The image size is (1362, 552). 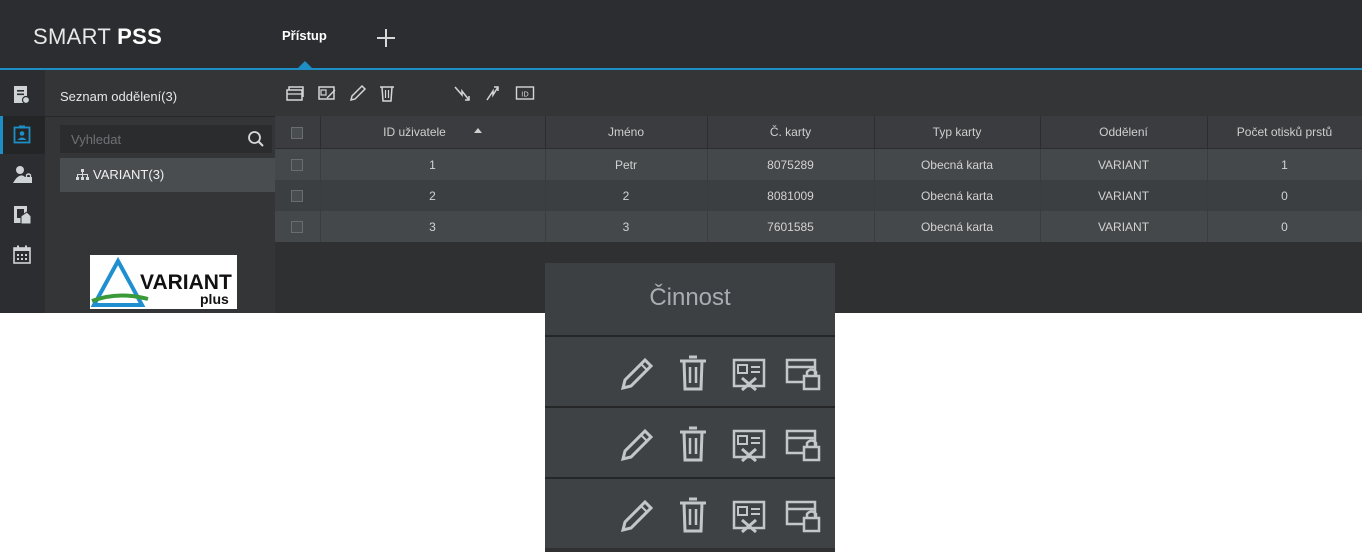 What do you see at coordinates (119, 96) in the screenshot?
I see `department-list-title: Seznam oddělení(3)` at bounding box center [119, 96].